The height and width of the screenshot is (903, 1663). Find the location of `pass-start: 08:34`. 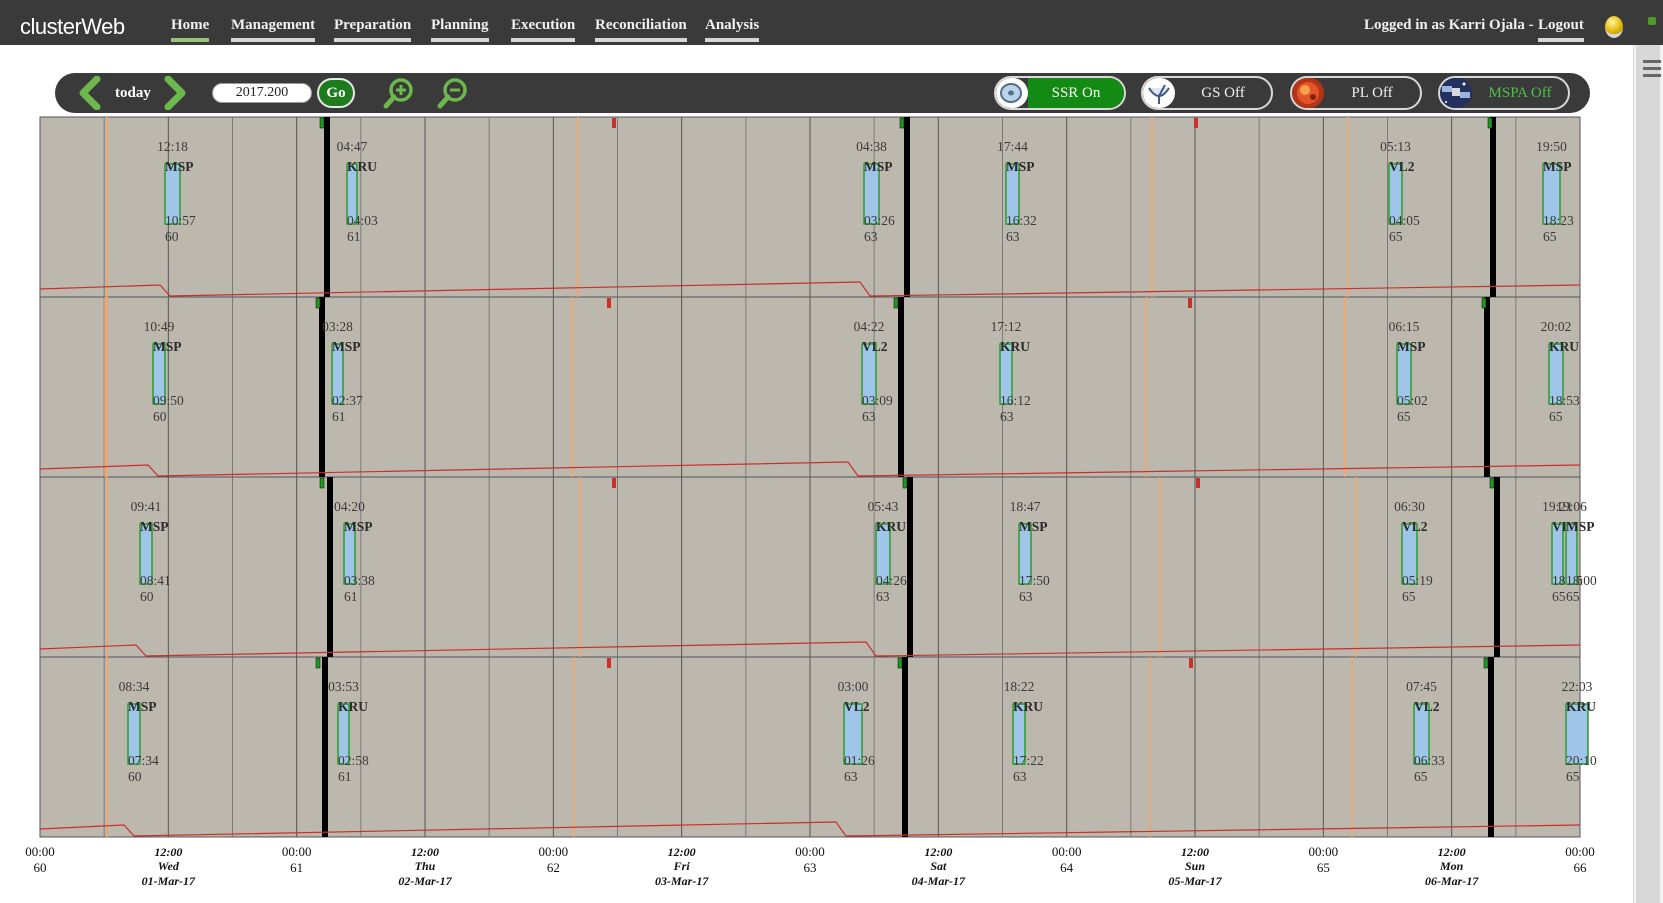

pass-start: 08:34 is located at coordinates (134, 686).